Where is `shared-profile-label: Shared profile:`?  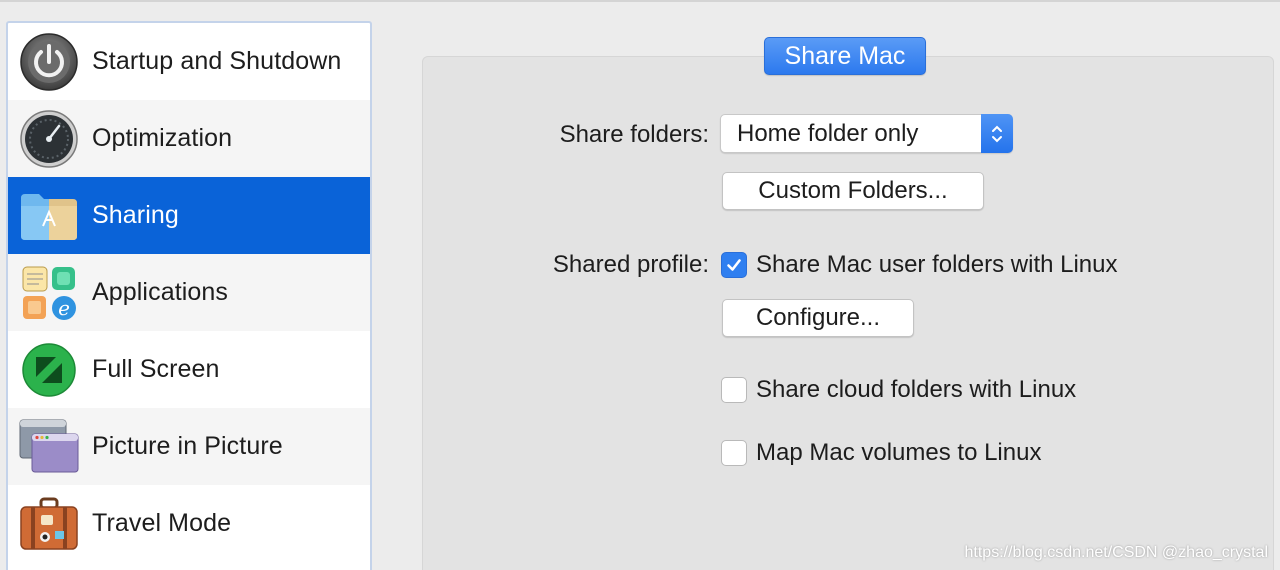
shared-profile-label: Shared profile: is located at coordinates (630, 264).